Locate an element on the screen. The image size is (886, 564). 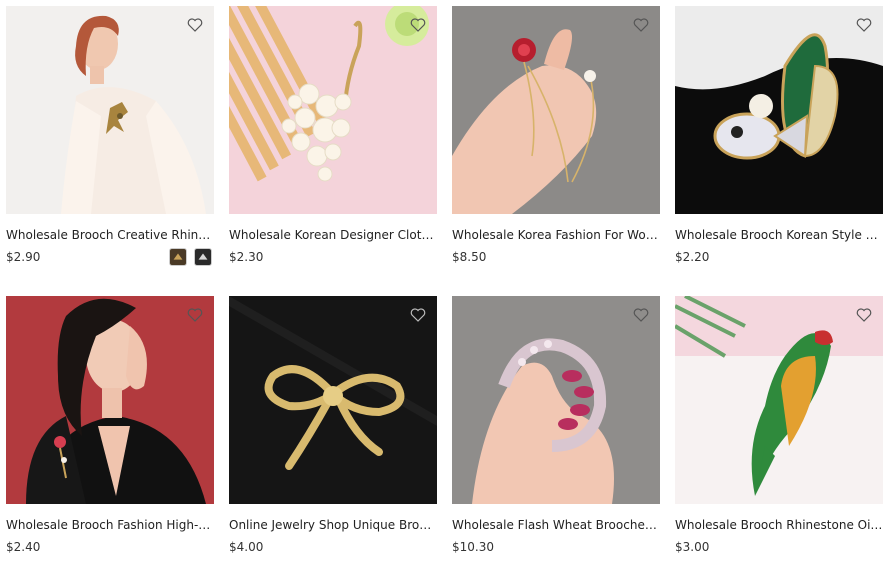
product-price: $2.40 is located at coordinates (23, 547).